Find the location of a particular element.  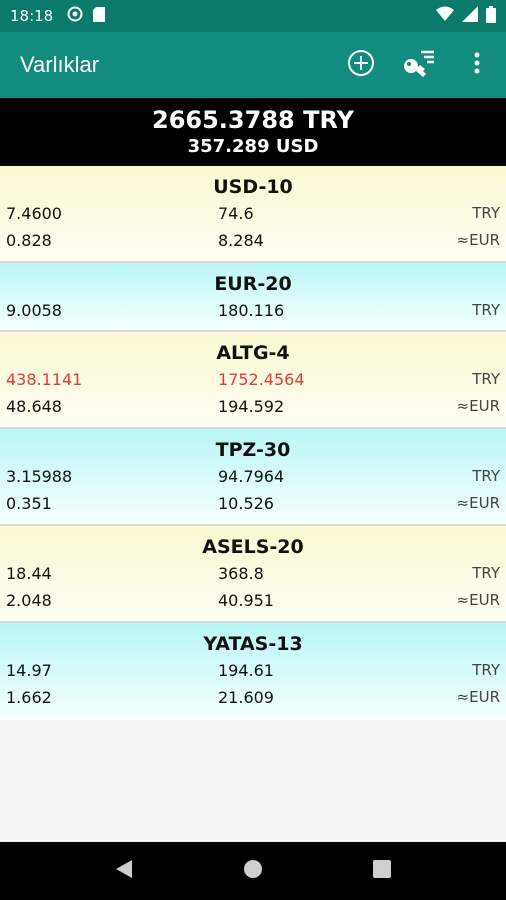

asset-row-try: 3.15988 94.7964 TRY is located at coordinates (253, 476).